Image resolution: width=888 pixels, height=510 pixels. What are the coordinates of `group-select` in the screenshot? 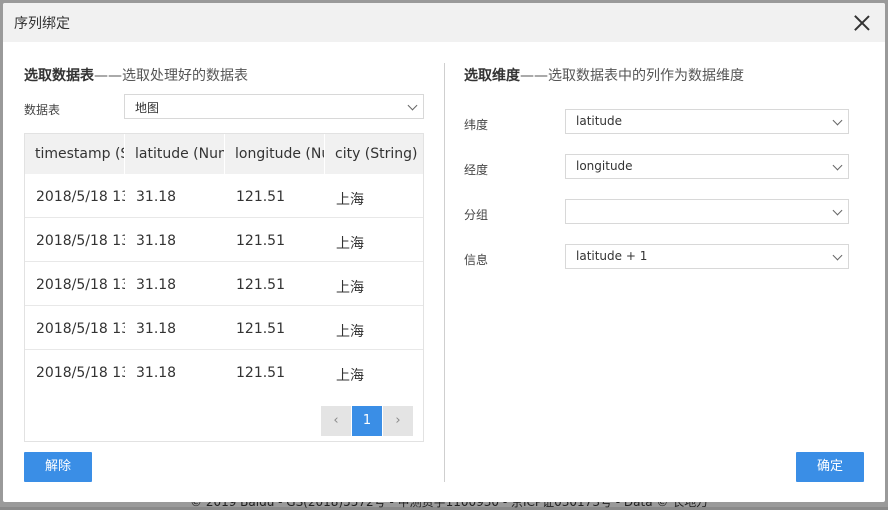 It's located at (707, 211).